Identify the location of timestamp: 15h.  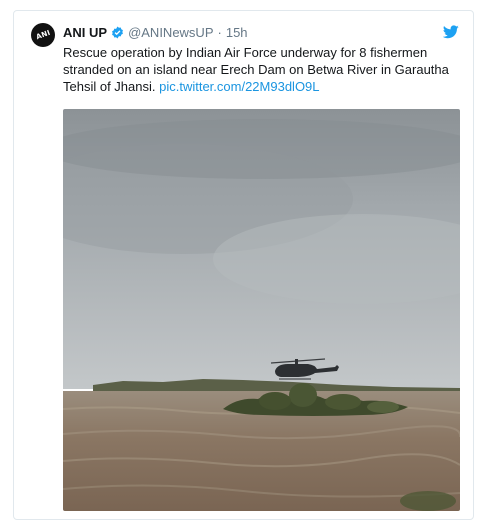
(237, 32).